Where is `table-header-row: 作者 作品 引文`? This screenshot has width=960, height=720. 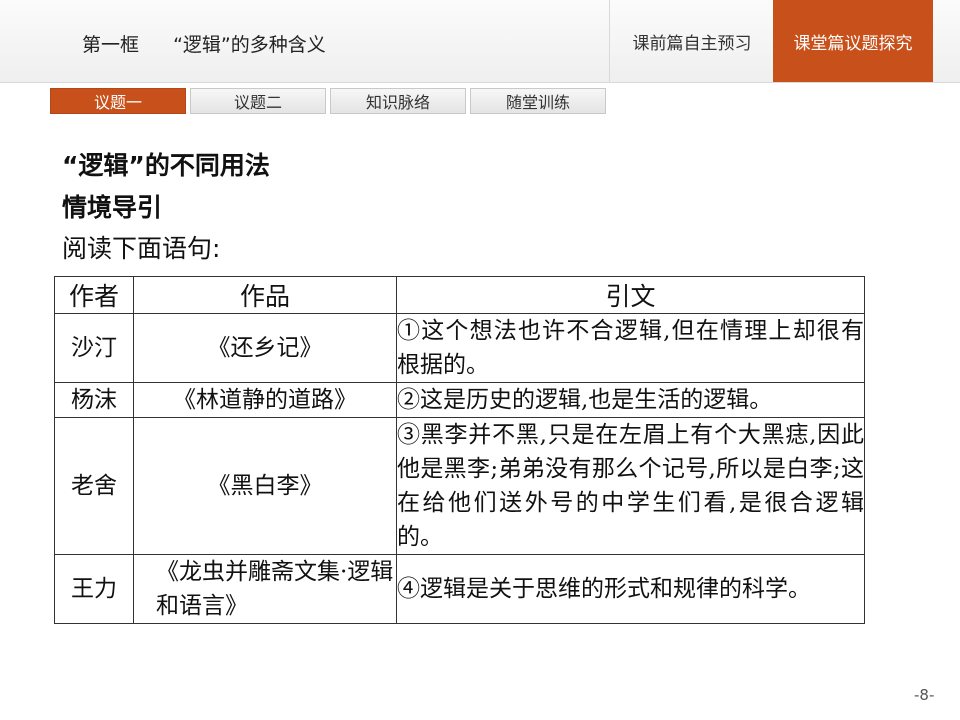
table-header-row: 作者 作品 引文 is located at coordinates (459, 295).